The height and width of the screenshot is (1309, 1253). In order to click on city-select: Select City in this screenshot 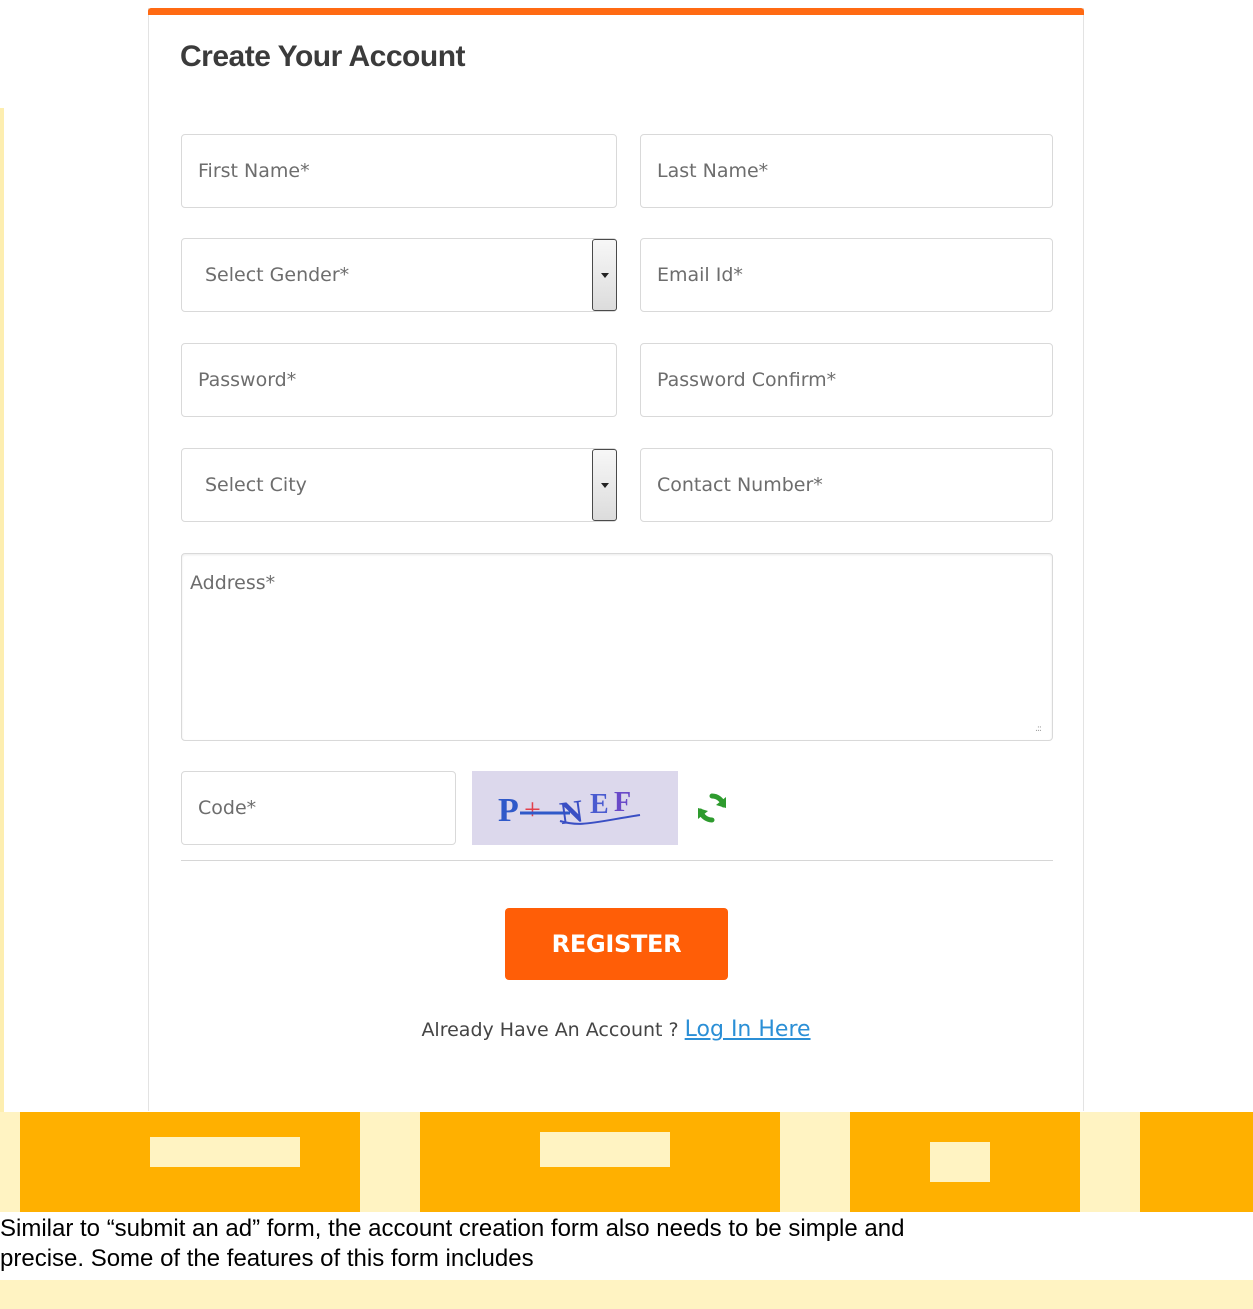, I will do `click(399, 485)`.